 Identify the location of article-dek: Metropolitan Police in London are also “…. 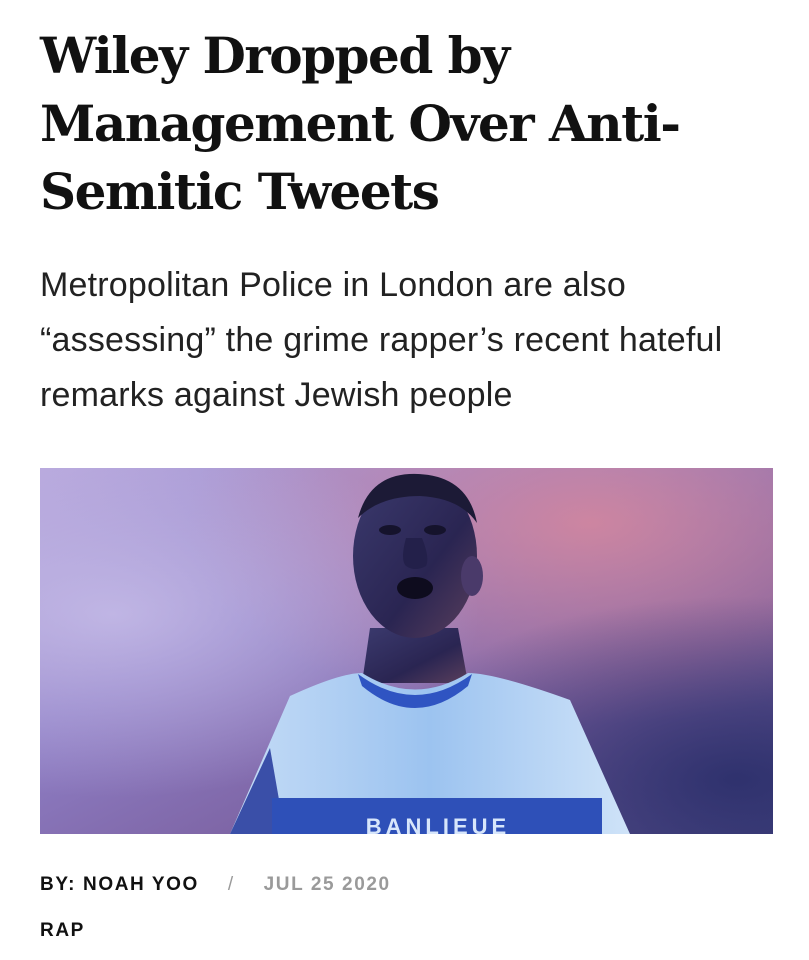
(381, 340).